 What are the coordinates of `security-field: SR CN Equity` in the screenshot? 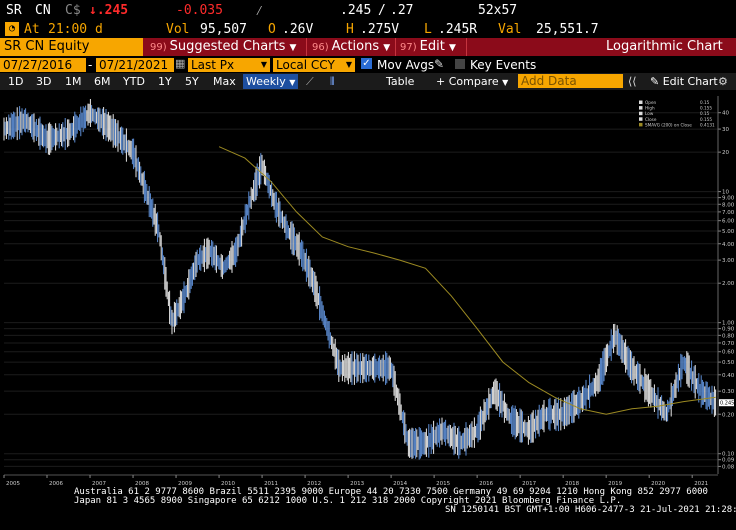 It's located at (71, 47).